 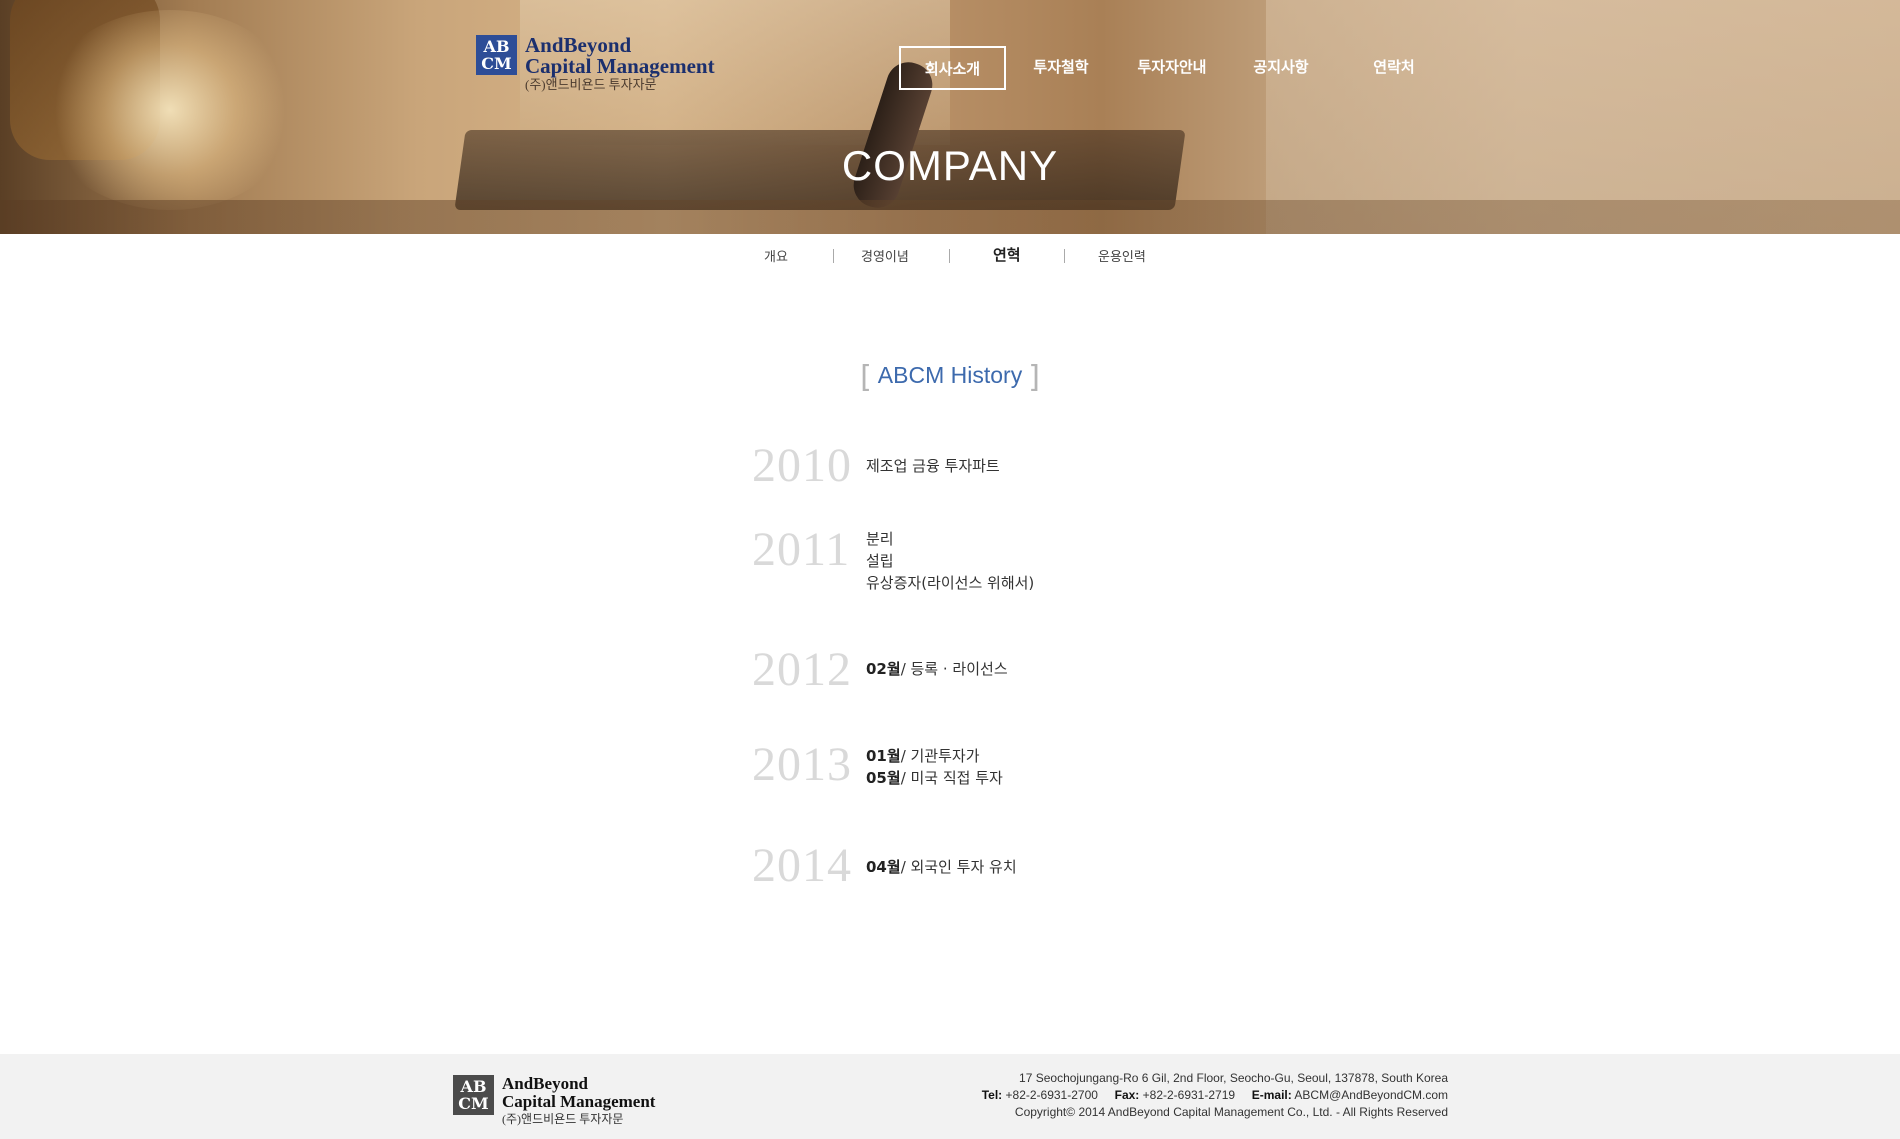 I want to click on email-link: ABCM@AndBeyondCM.com, so click(x=1371, y=1095).